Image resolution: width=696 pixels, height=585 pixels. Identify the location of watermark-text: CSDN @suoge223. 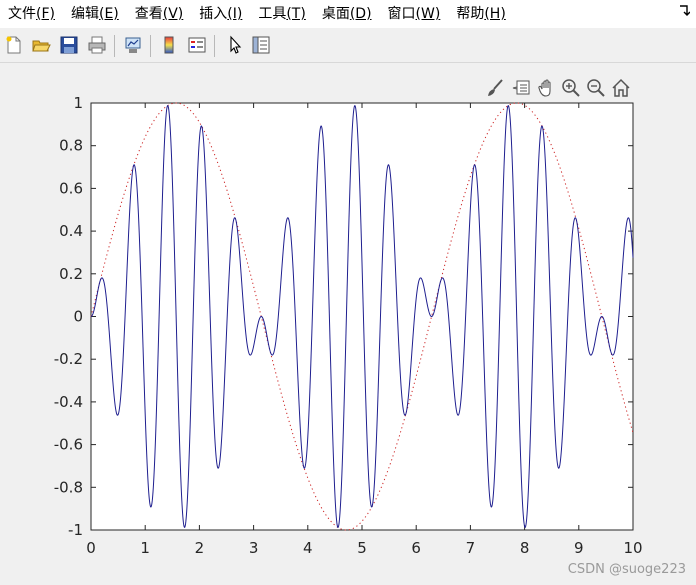
(626, 569).